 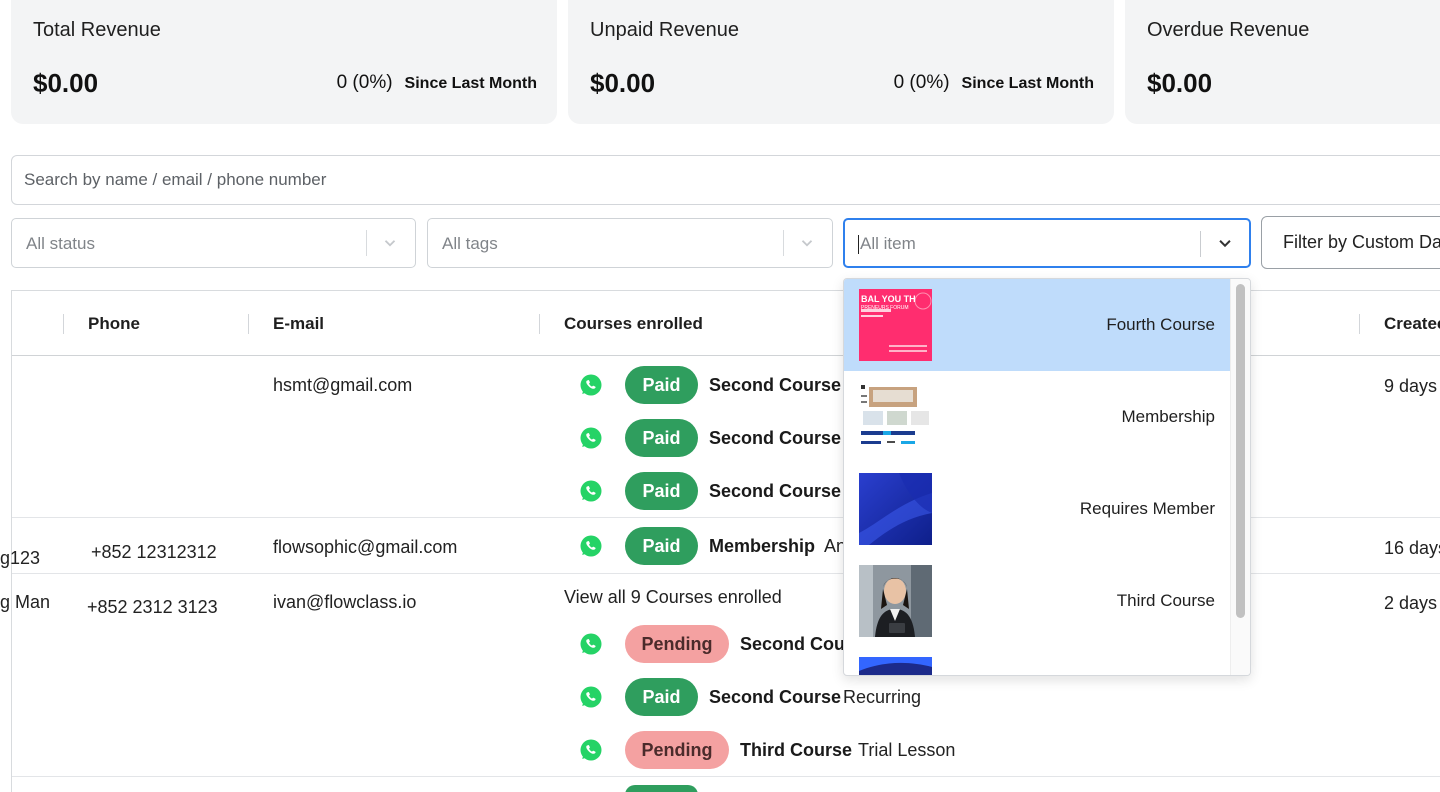 What do you see at coordinates (882, 697) in the screenshot?
I see `course-type: Recurring` at bounding box center [882, 697].